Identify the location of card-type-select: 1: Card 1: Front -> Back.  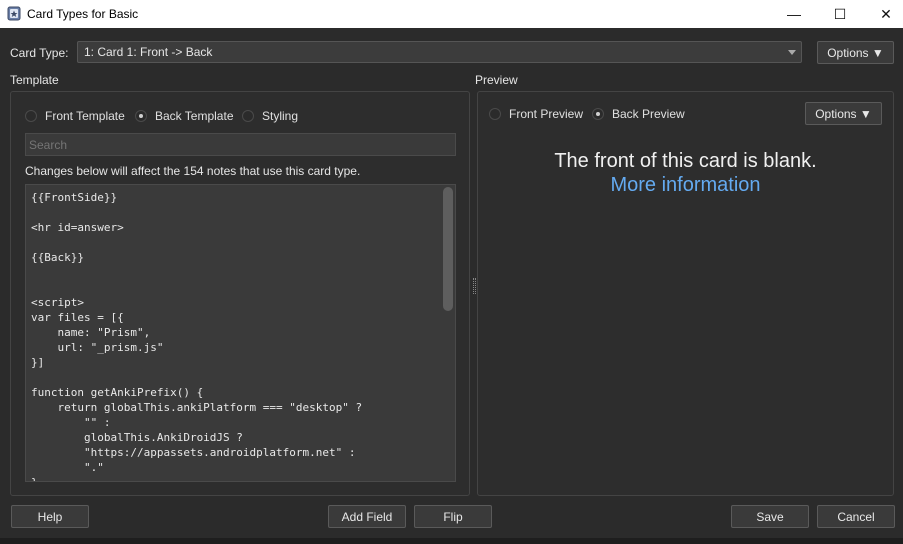
(439, 52).